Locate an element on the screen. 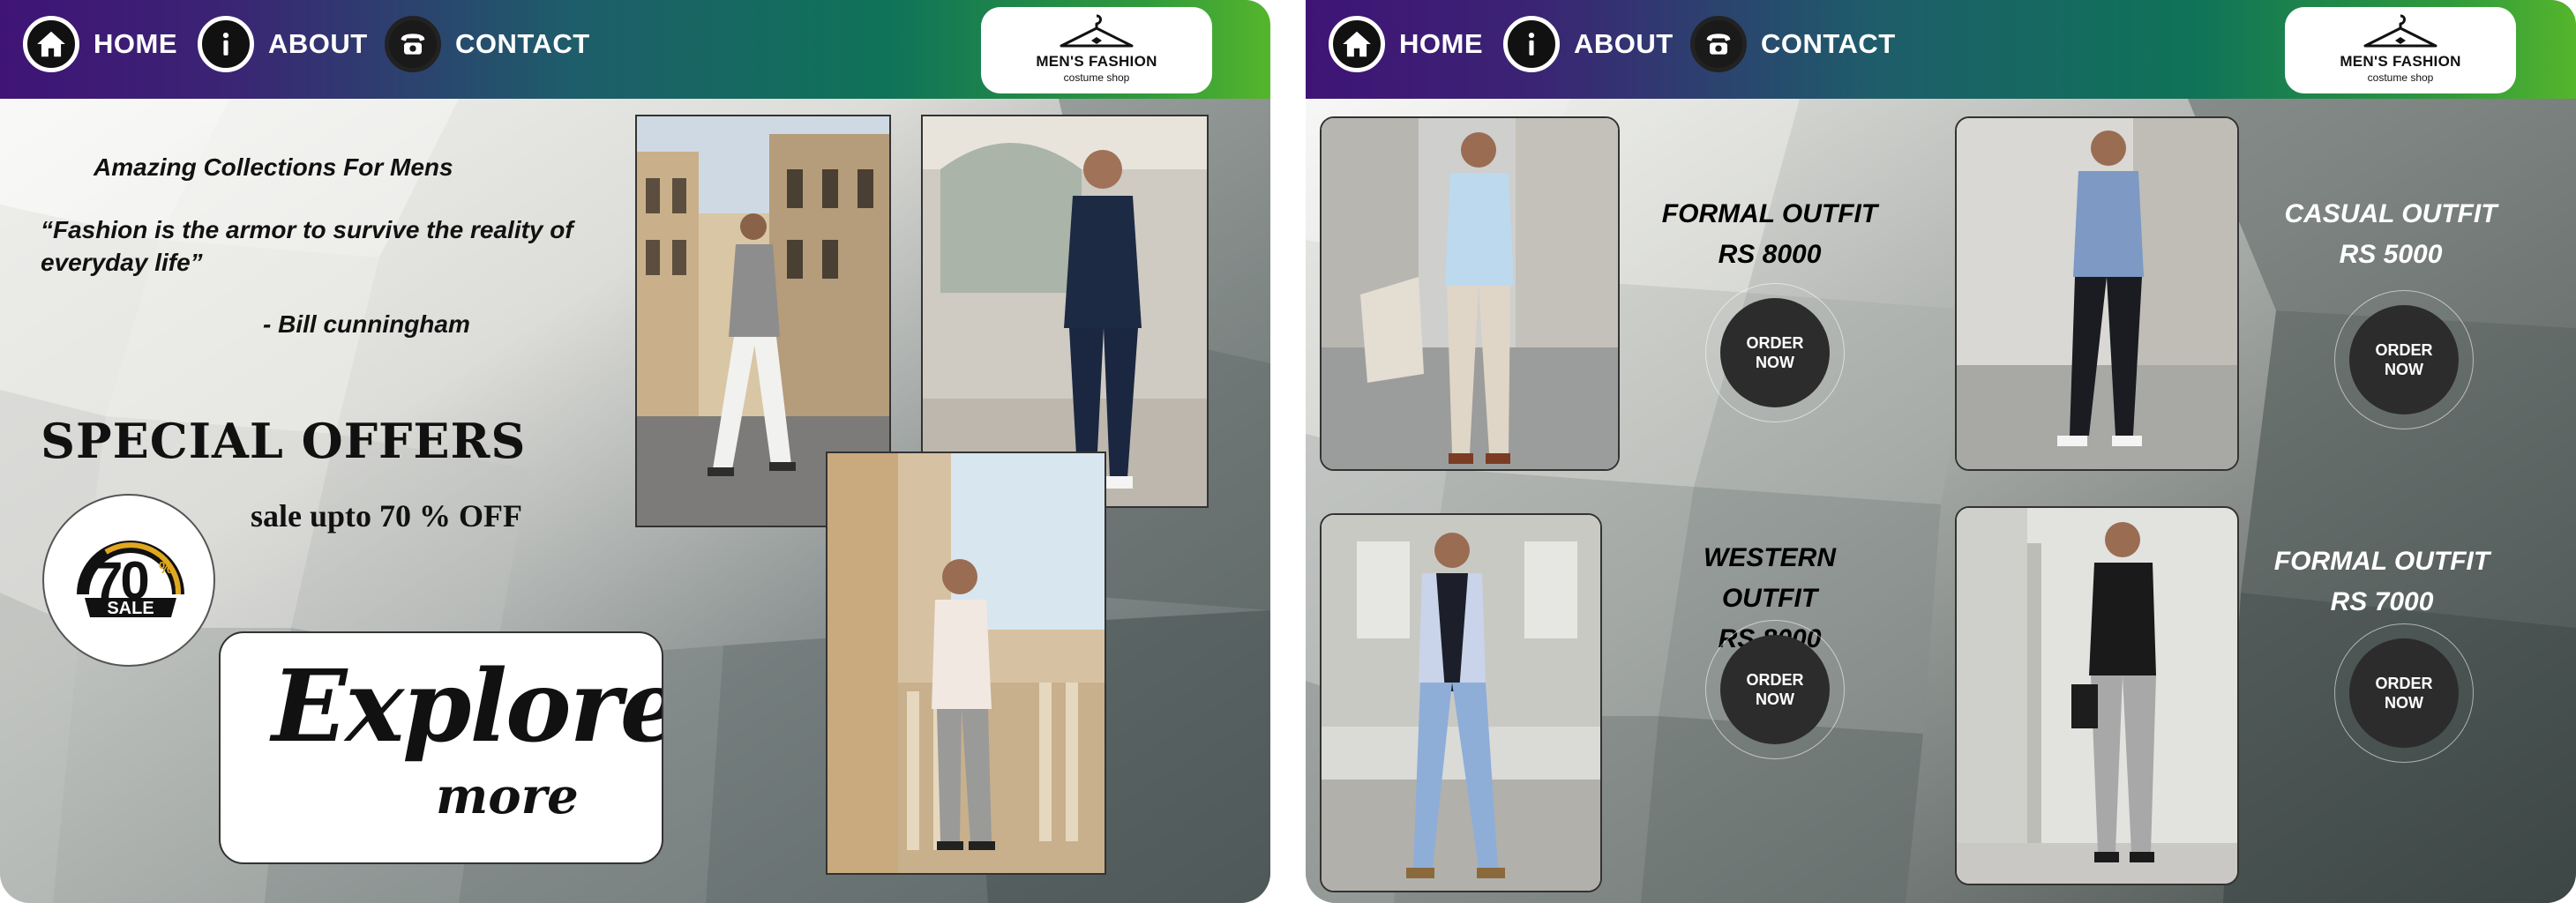 The width and height of the screenshot is (2576, 903). product-name: CASUAL OUTFIT is located at coordinates (2391, 213).